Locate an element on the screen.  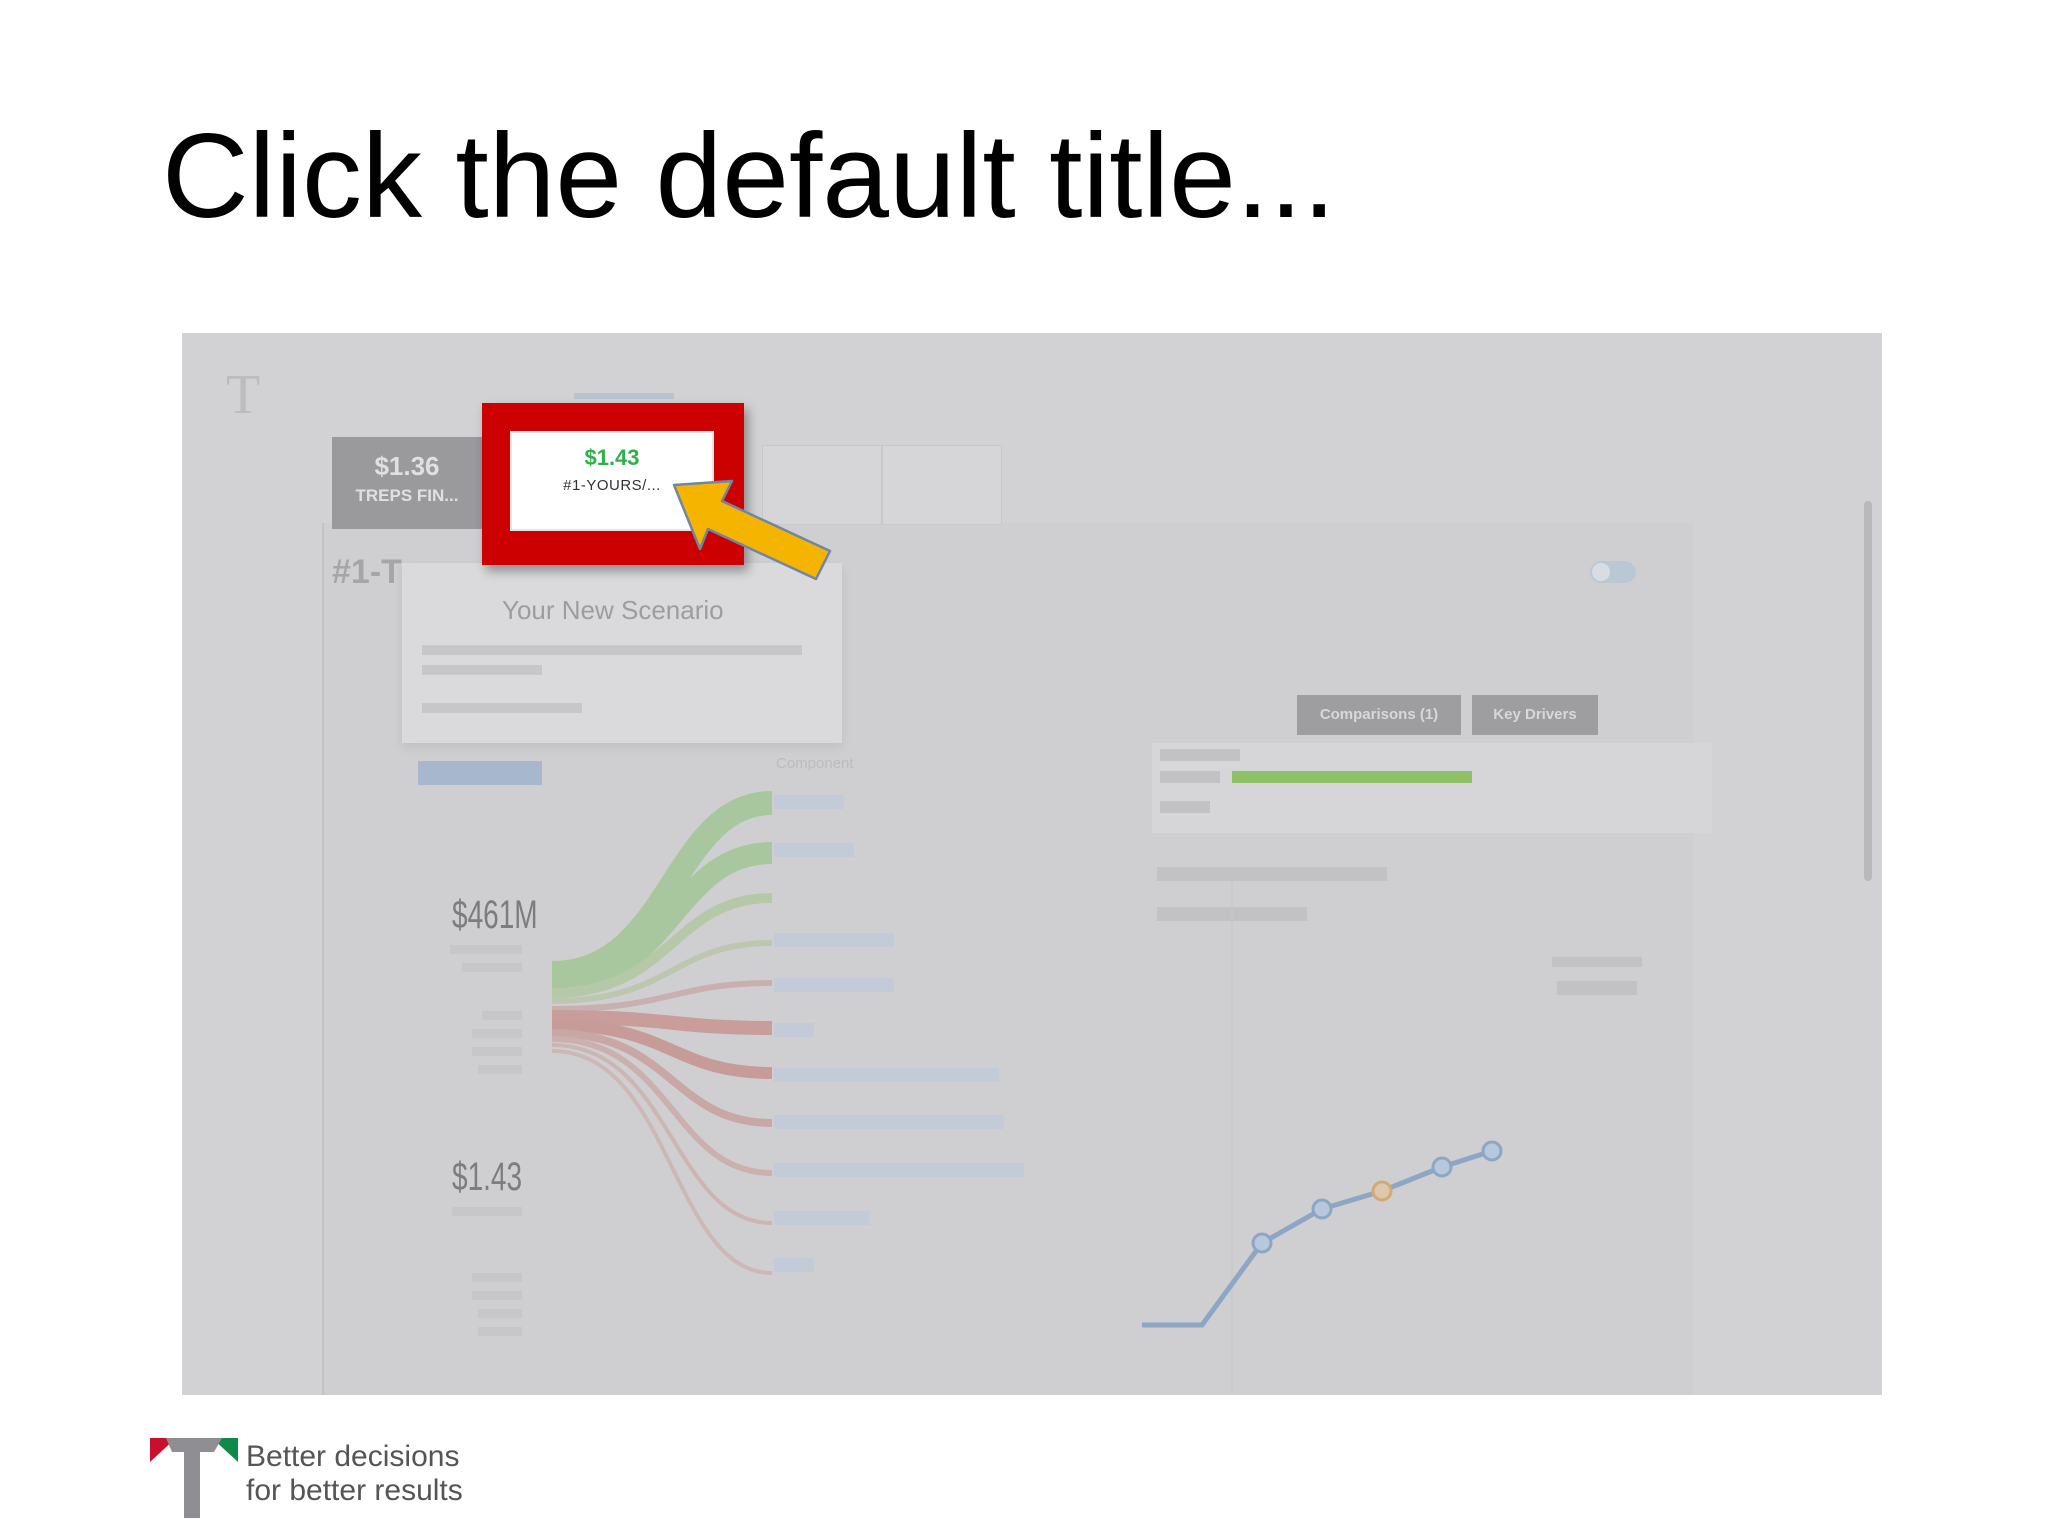
tagline-line-1: Better decisions is located at coordinates (353, 1456).